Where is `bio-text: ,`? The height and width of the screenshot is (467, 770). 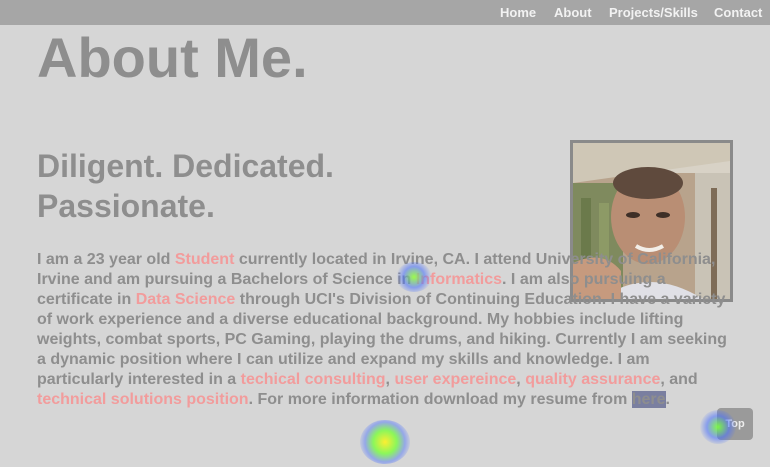
bio-text: , is located at coordinates (521, 379).